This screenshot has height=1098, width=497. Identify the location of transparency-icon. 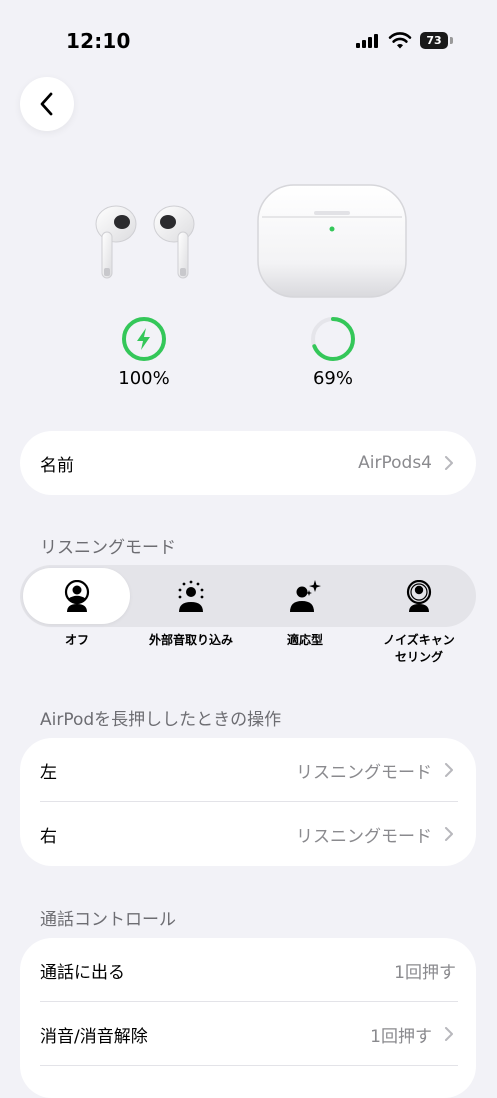
(191, 596).